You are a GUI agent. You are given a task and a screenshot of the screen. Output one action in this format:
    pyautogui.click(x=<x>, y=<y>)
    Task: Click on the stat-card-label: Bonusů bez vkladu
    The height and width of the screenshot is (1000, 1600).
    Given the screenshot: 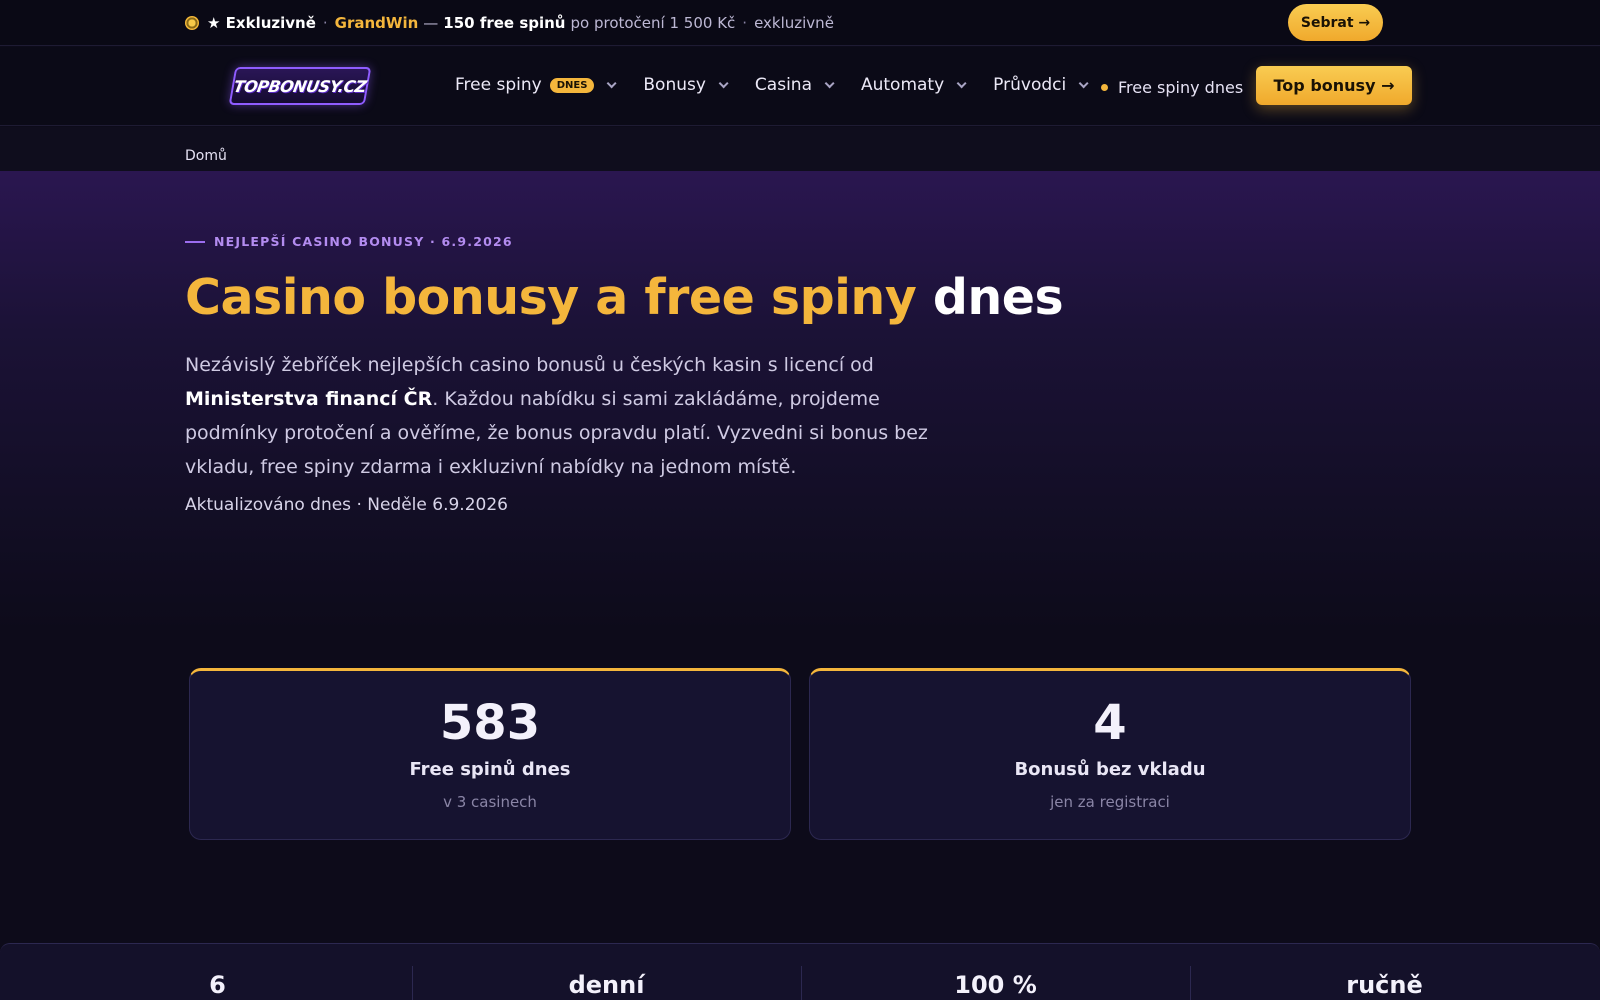 What is the action you would take?
    pyautogui.click(x=1110, y=769)
    